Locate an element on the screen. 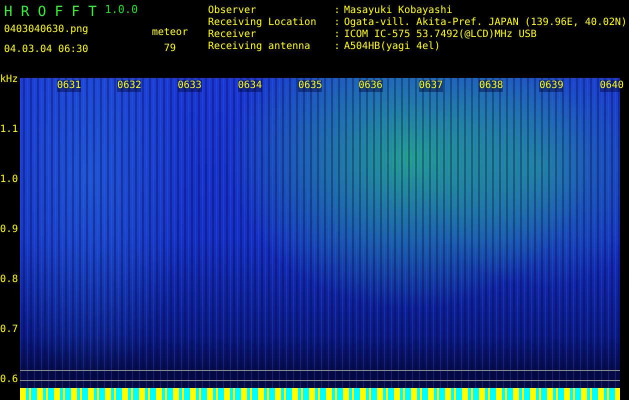 This screenshot has width=629, height=400. info-value: Ogata-vill. Akita-Pref. JAPAN (139.96E, 40.02N) is located at coordinates (485, 23).